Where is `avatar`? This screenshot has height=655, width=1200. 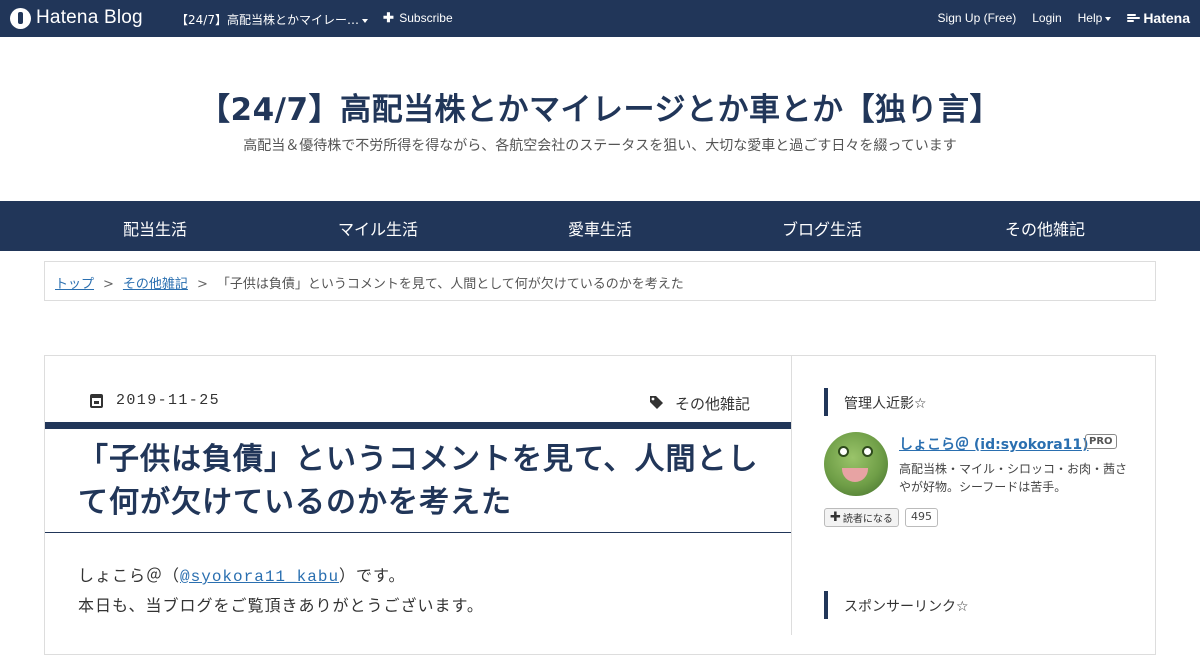 avatar is located at coordinates (856, 464).